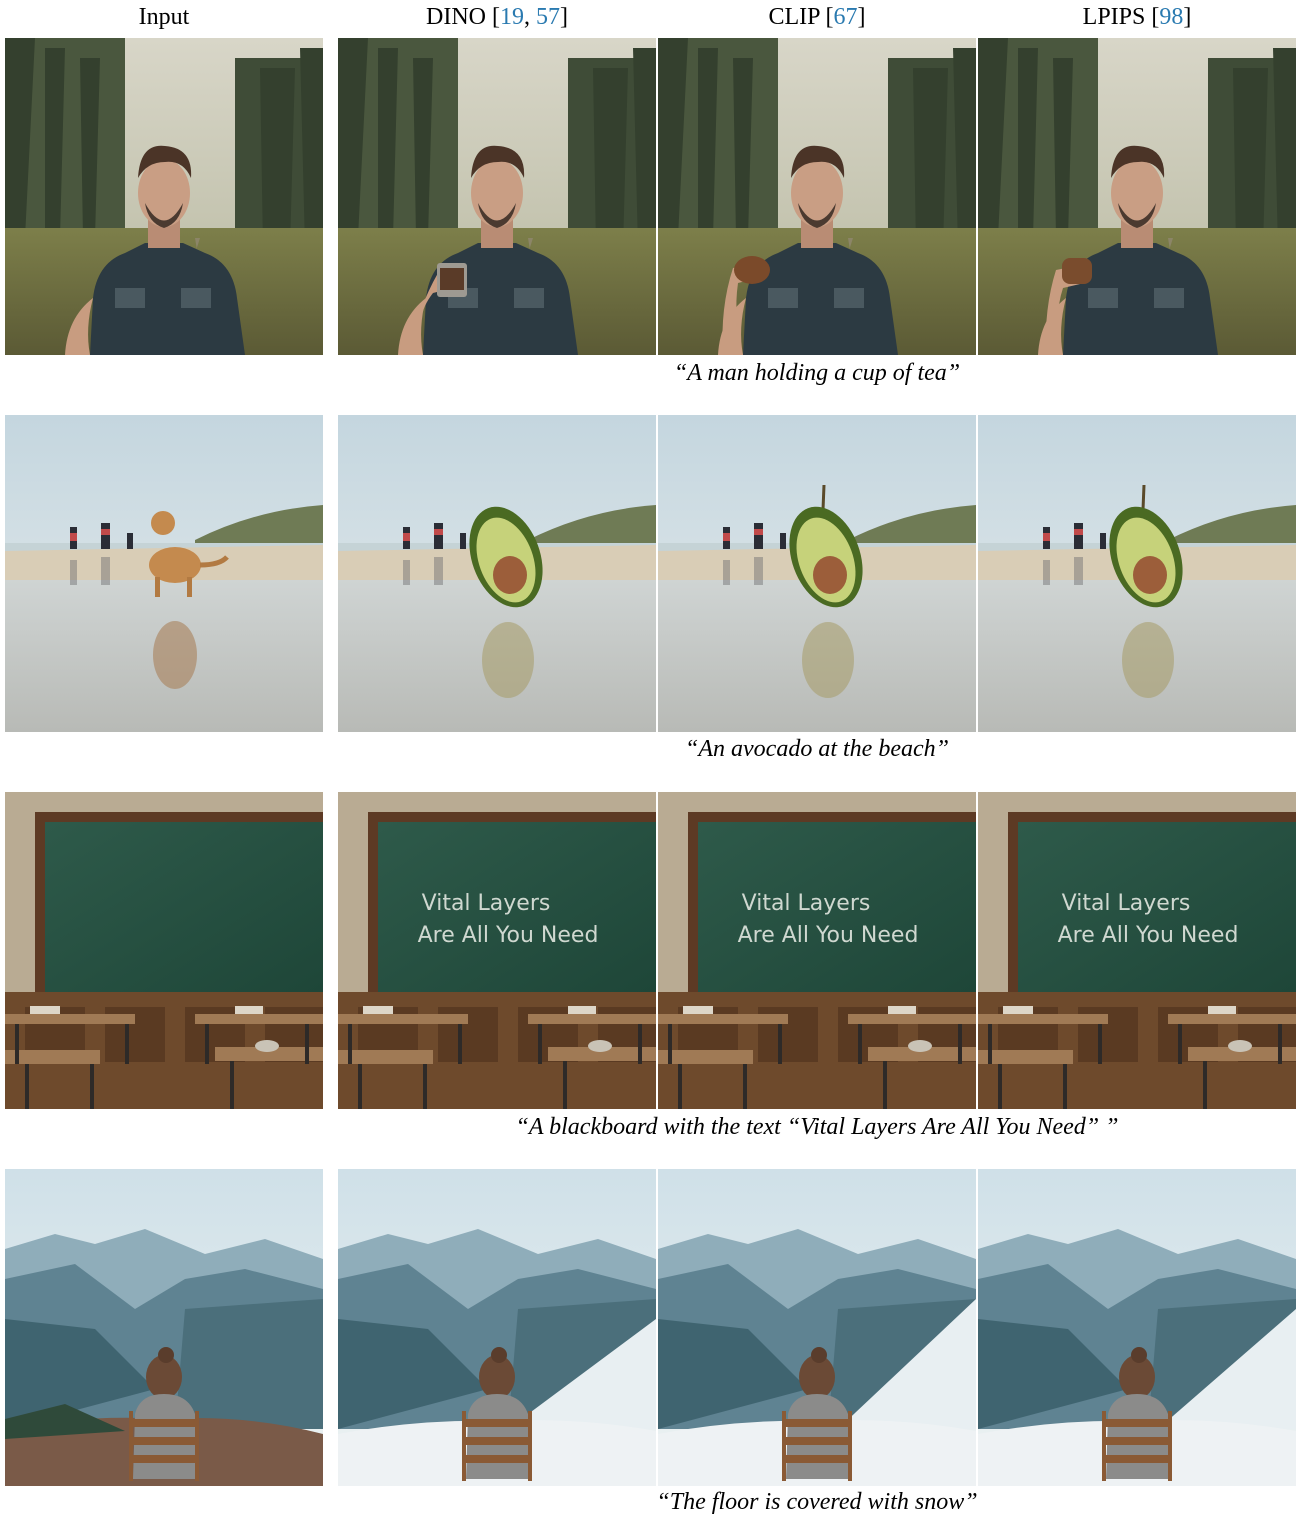 This screenshot has height=1519, width=1299. Describe the element at coordinates (1137, 196) in the screenshot. I see `image-lpips-man-tea` at that location.